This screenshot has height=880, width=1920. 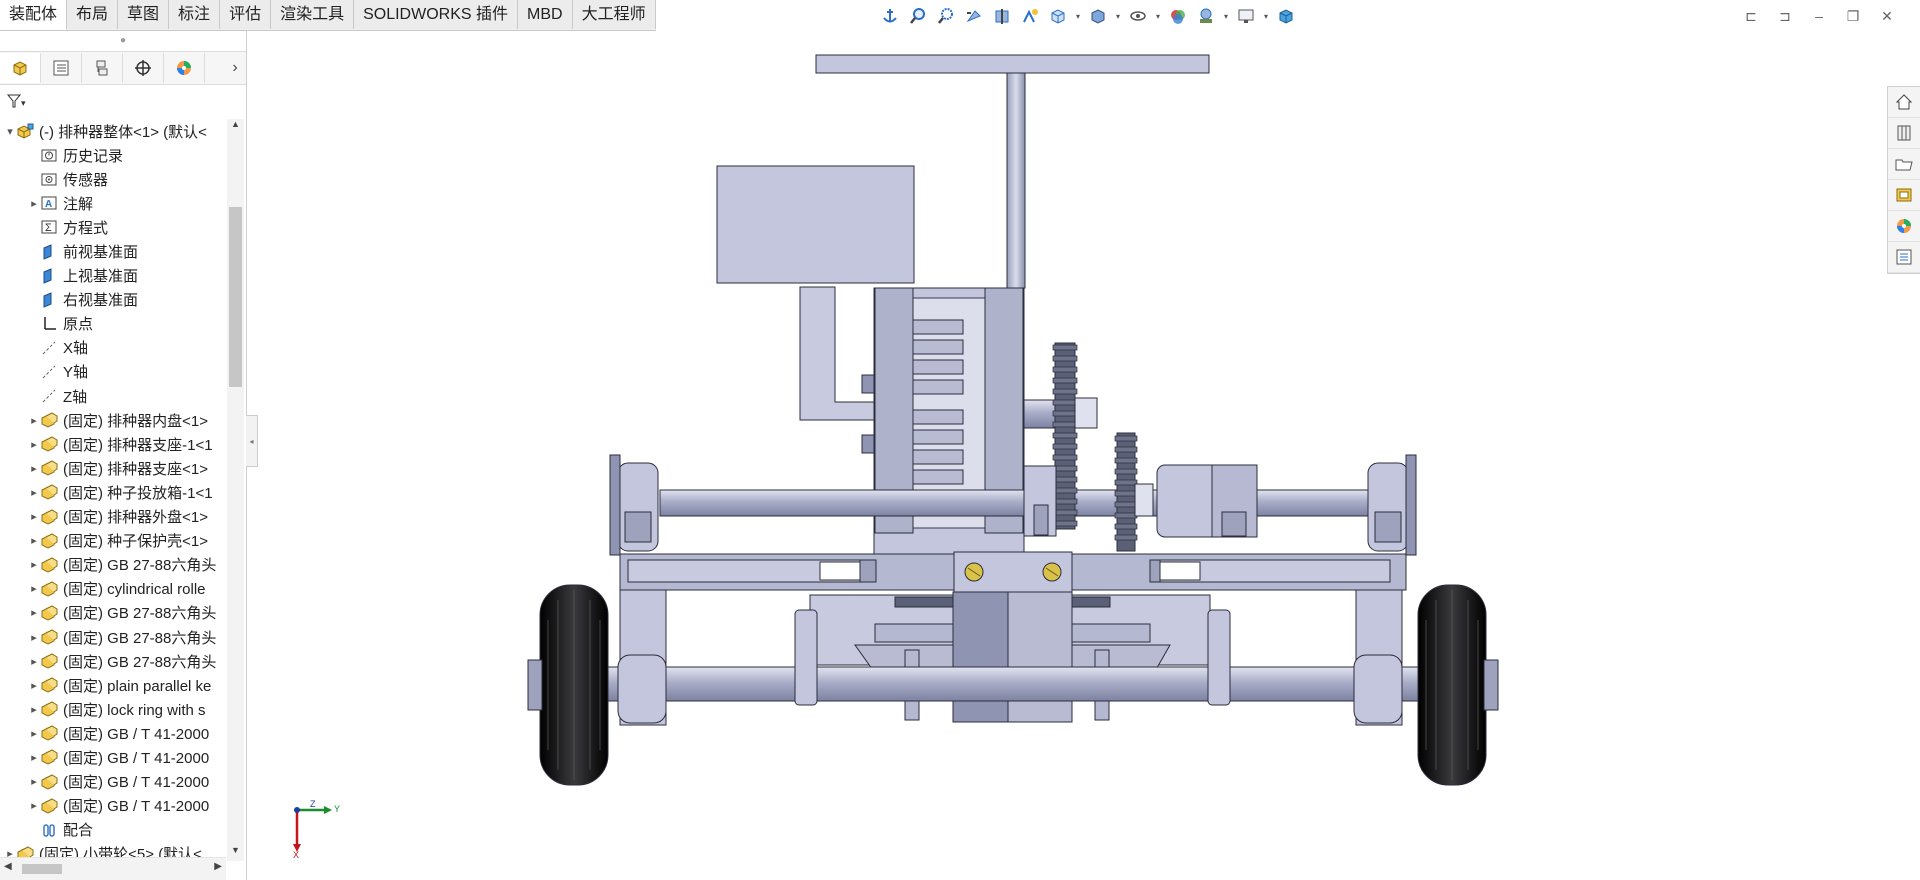 I want to click on expand-arrow-icon: ▾, so click(x=10, y=131).